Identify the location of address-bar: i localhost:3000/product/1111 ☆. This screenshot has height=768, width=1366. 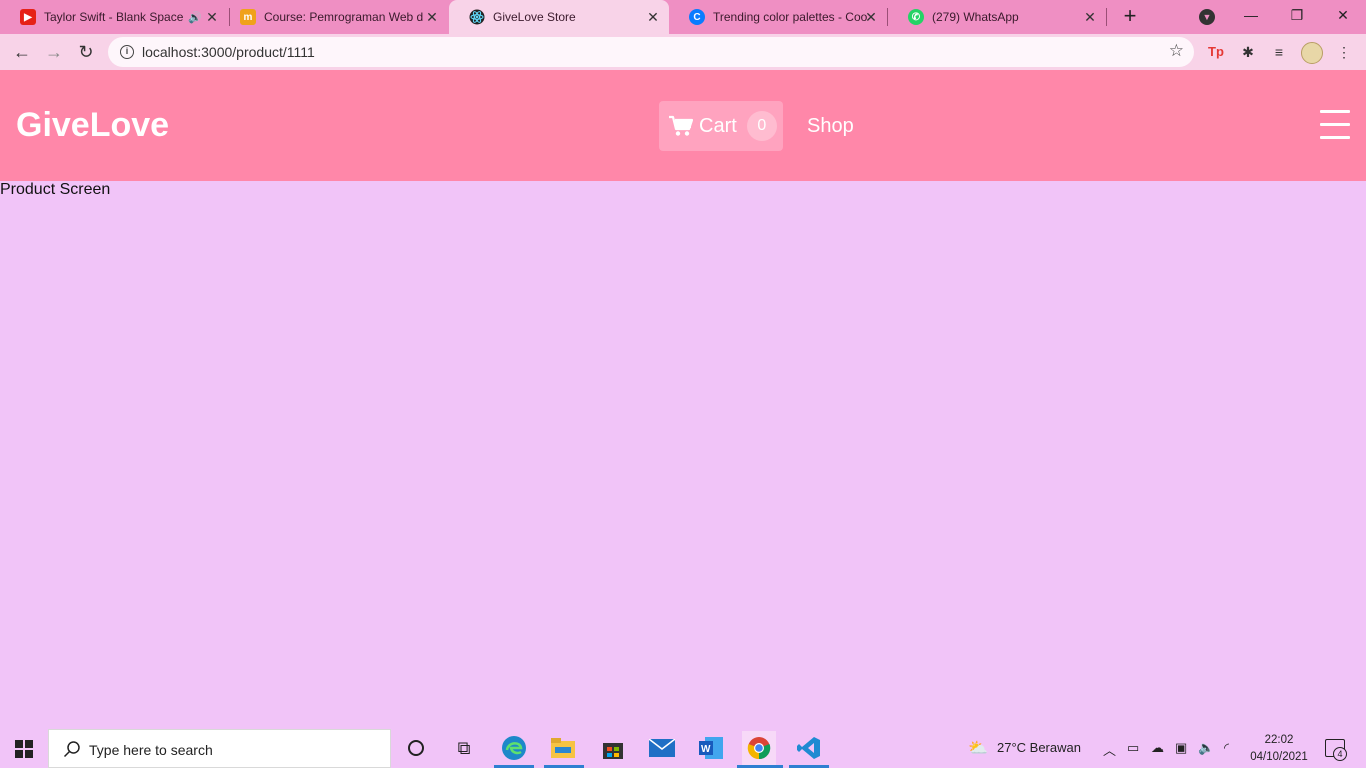
(651, 52).